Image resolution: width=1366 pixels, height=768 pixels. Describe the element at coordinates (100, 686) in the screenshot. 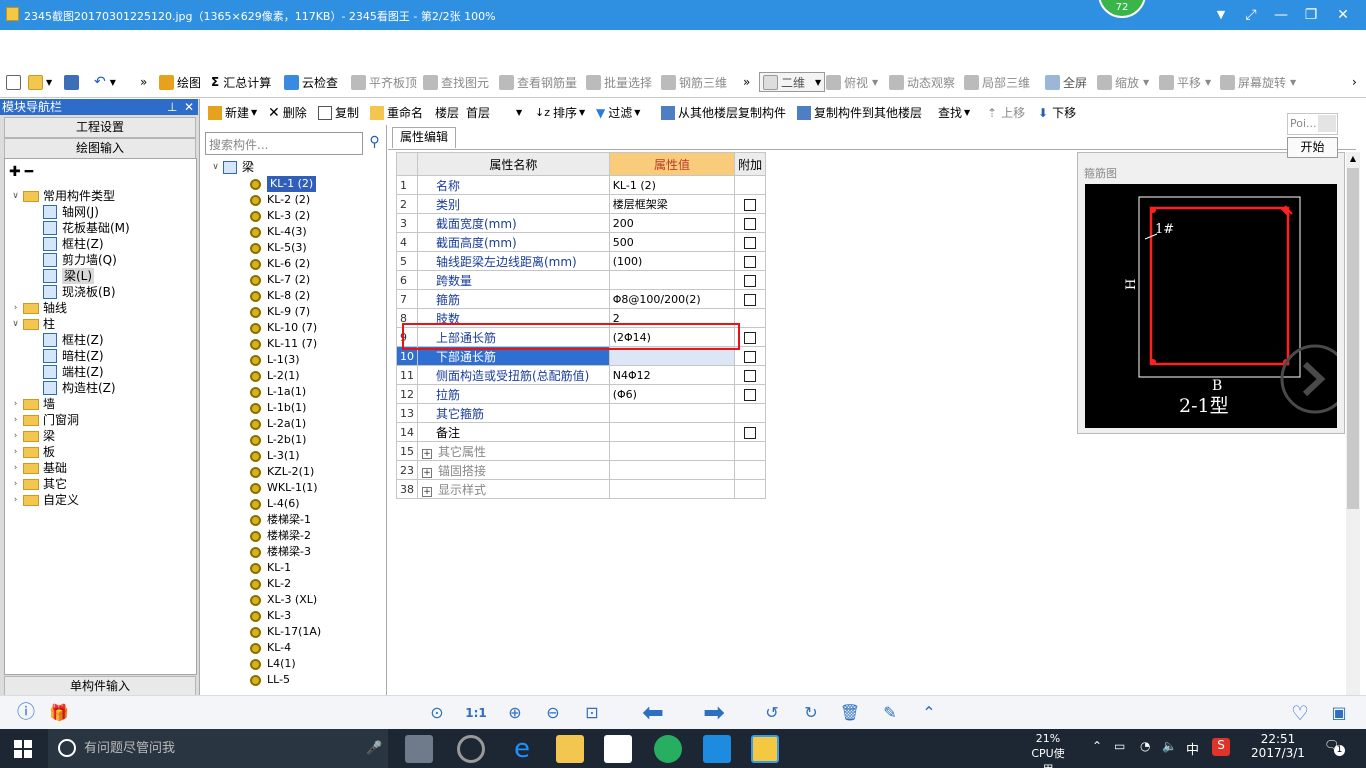

I see `single-input-button: 单构件输入` at that location.